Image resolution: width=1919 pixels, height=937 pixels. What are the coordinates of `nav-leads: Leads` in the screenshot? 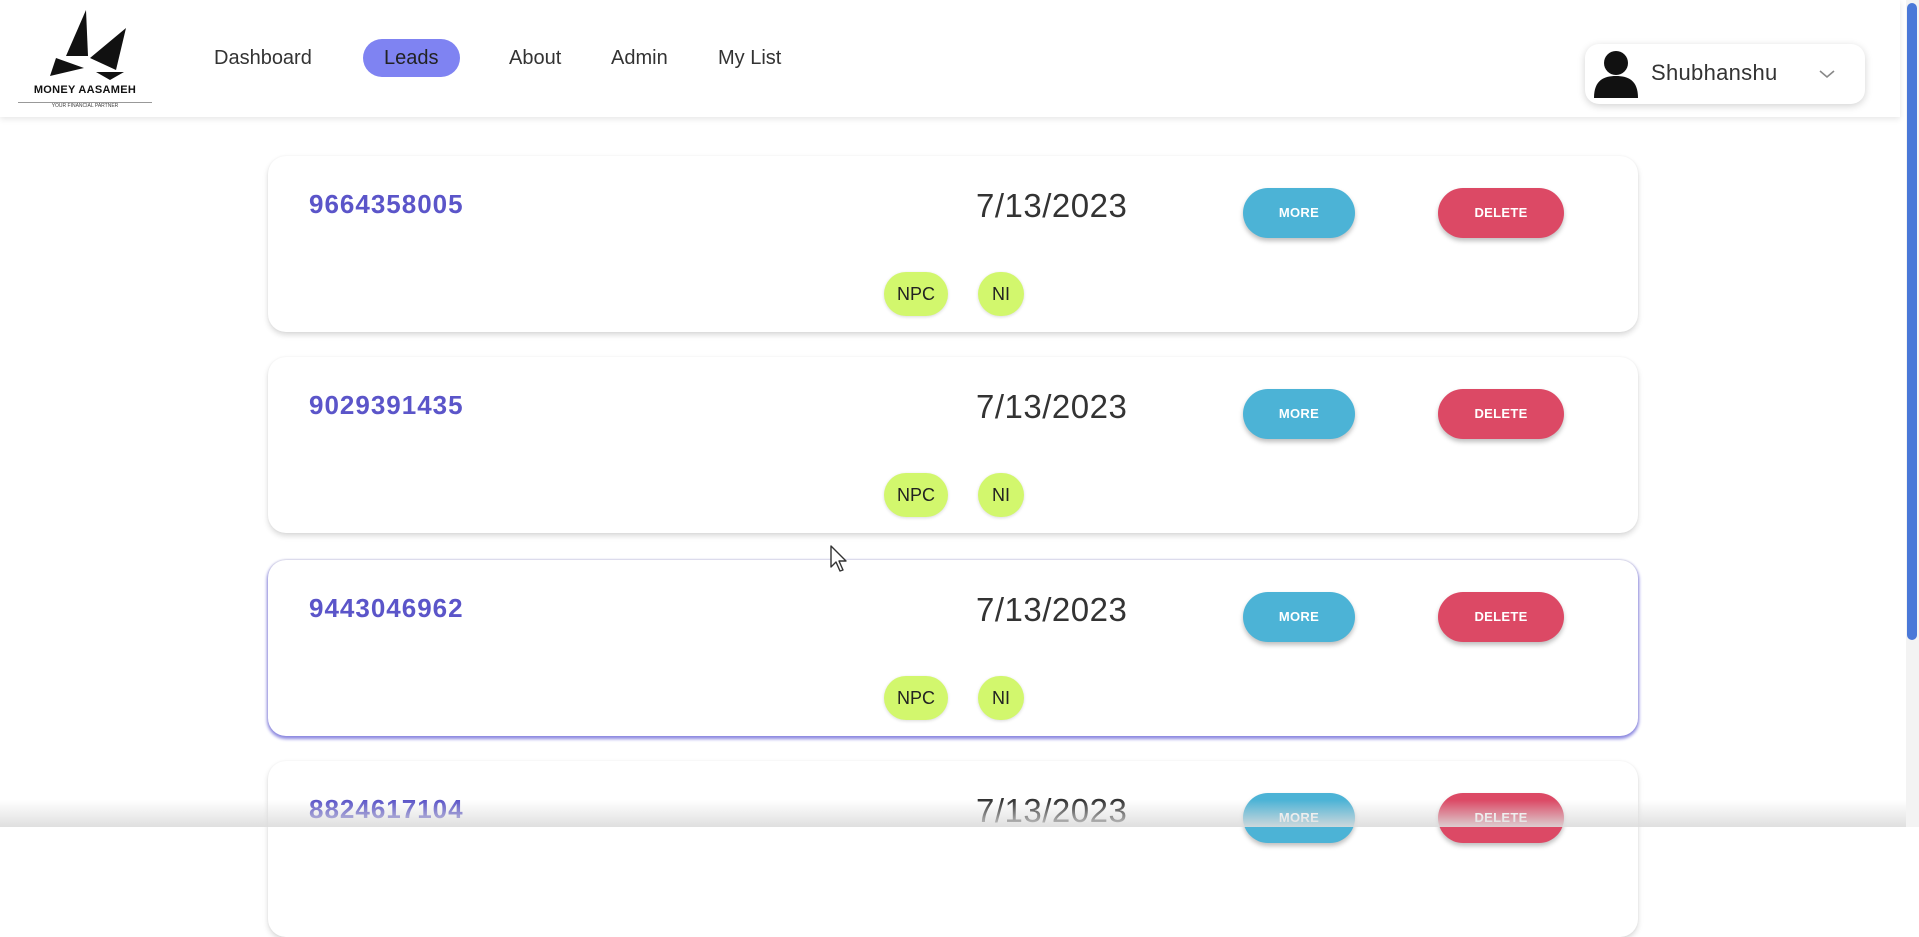 It's located at (411, 58).